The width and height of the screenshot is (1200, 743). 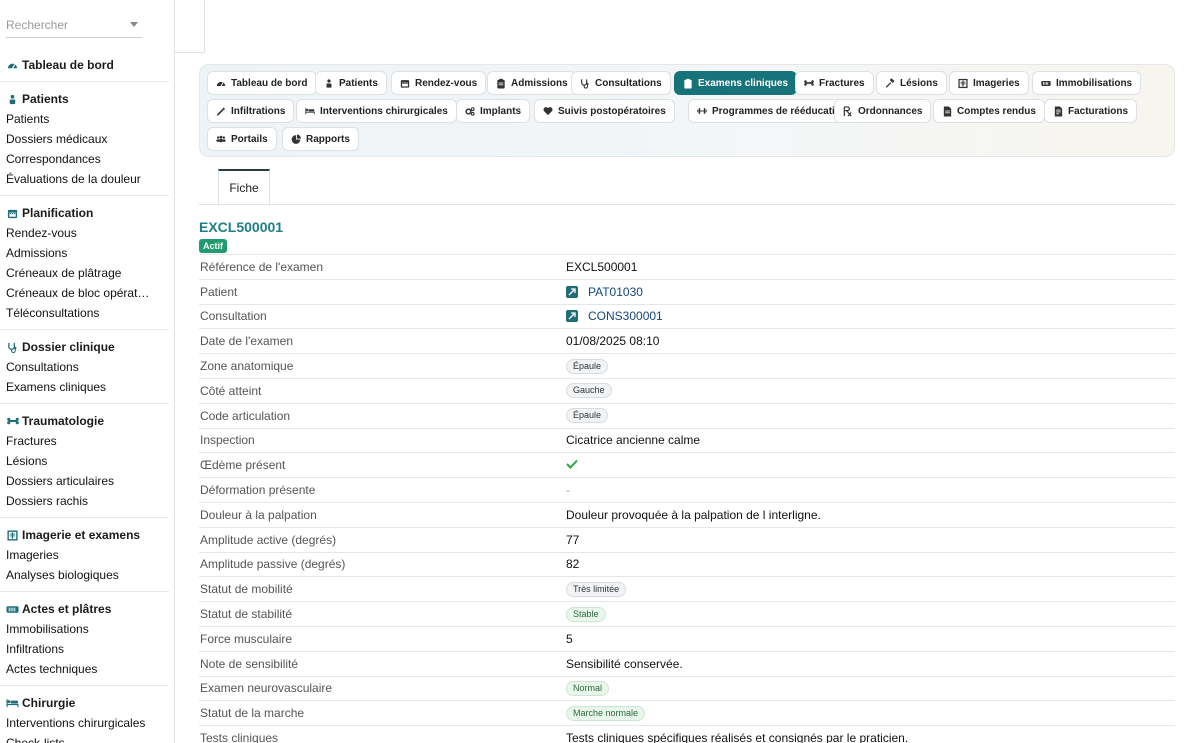 I want to click on detail-row: Statut de mobilité Très limitée, so click(x=687, y=588).